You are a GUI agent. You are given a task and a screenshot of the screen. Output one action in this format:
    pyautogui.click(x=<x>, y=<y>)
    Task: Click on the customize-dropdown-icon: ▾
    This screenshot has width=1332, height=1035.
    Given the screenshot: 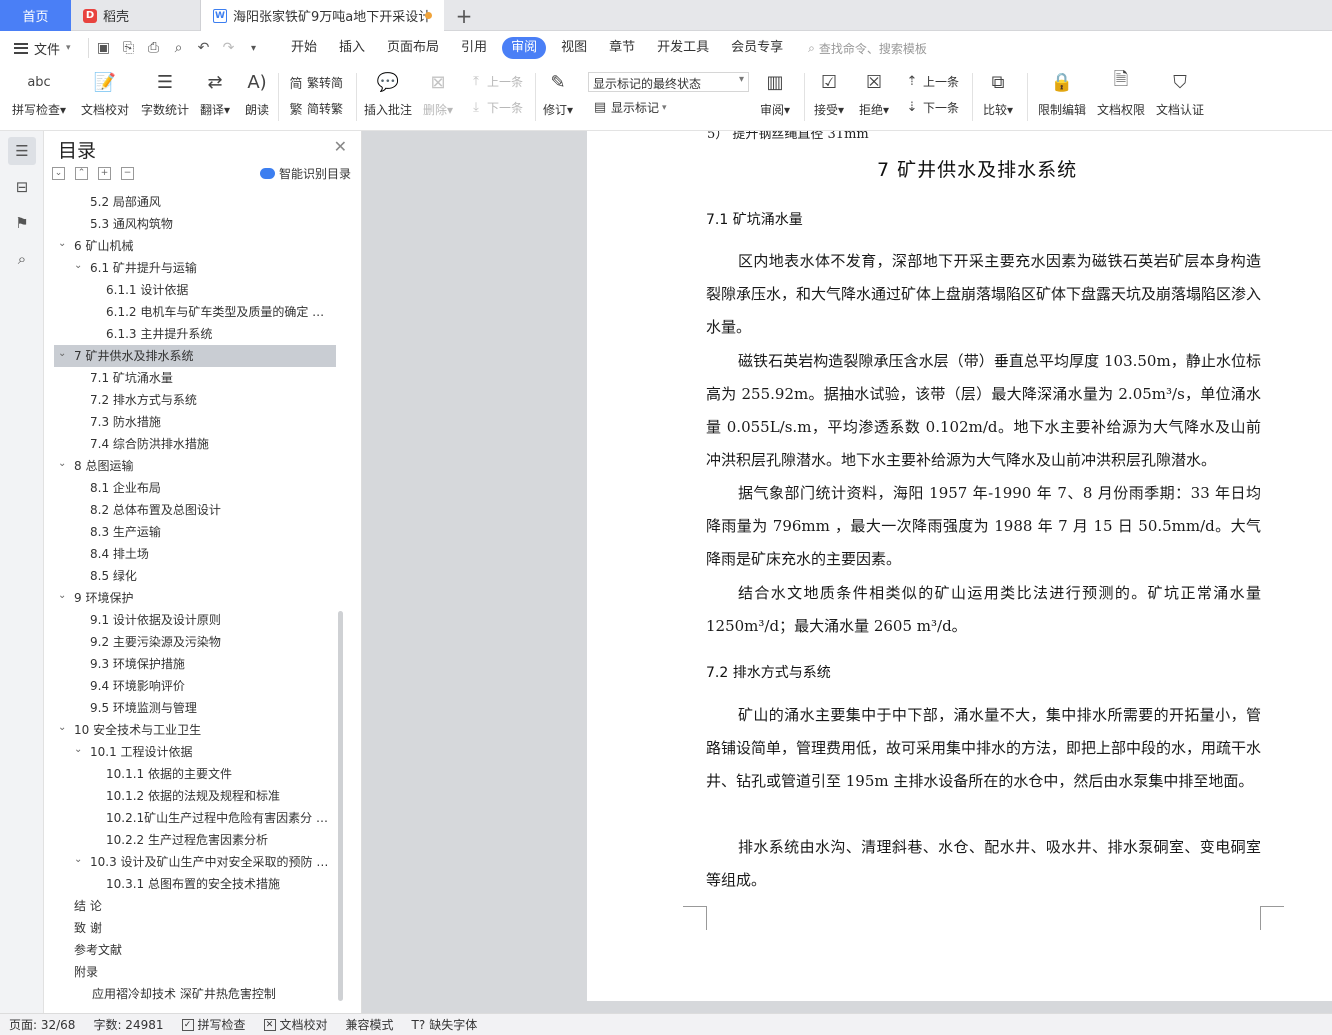 What is the action you would take?
    pyautogui.click(x=253, y=48)
    